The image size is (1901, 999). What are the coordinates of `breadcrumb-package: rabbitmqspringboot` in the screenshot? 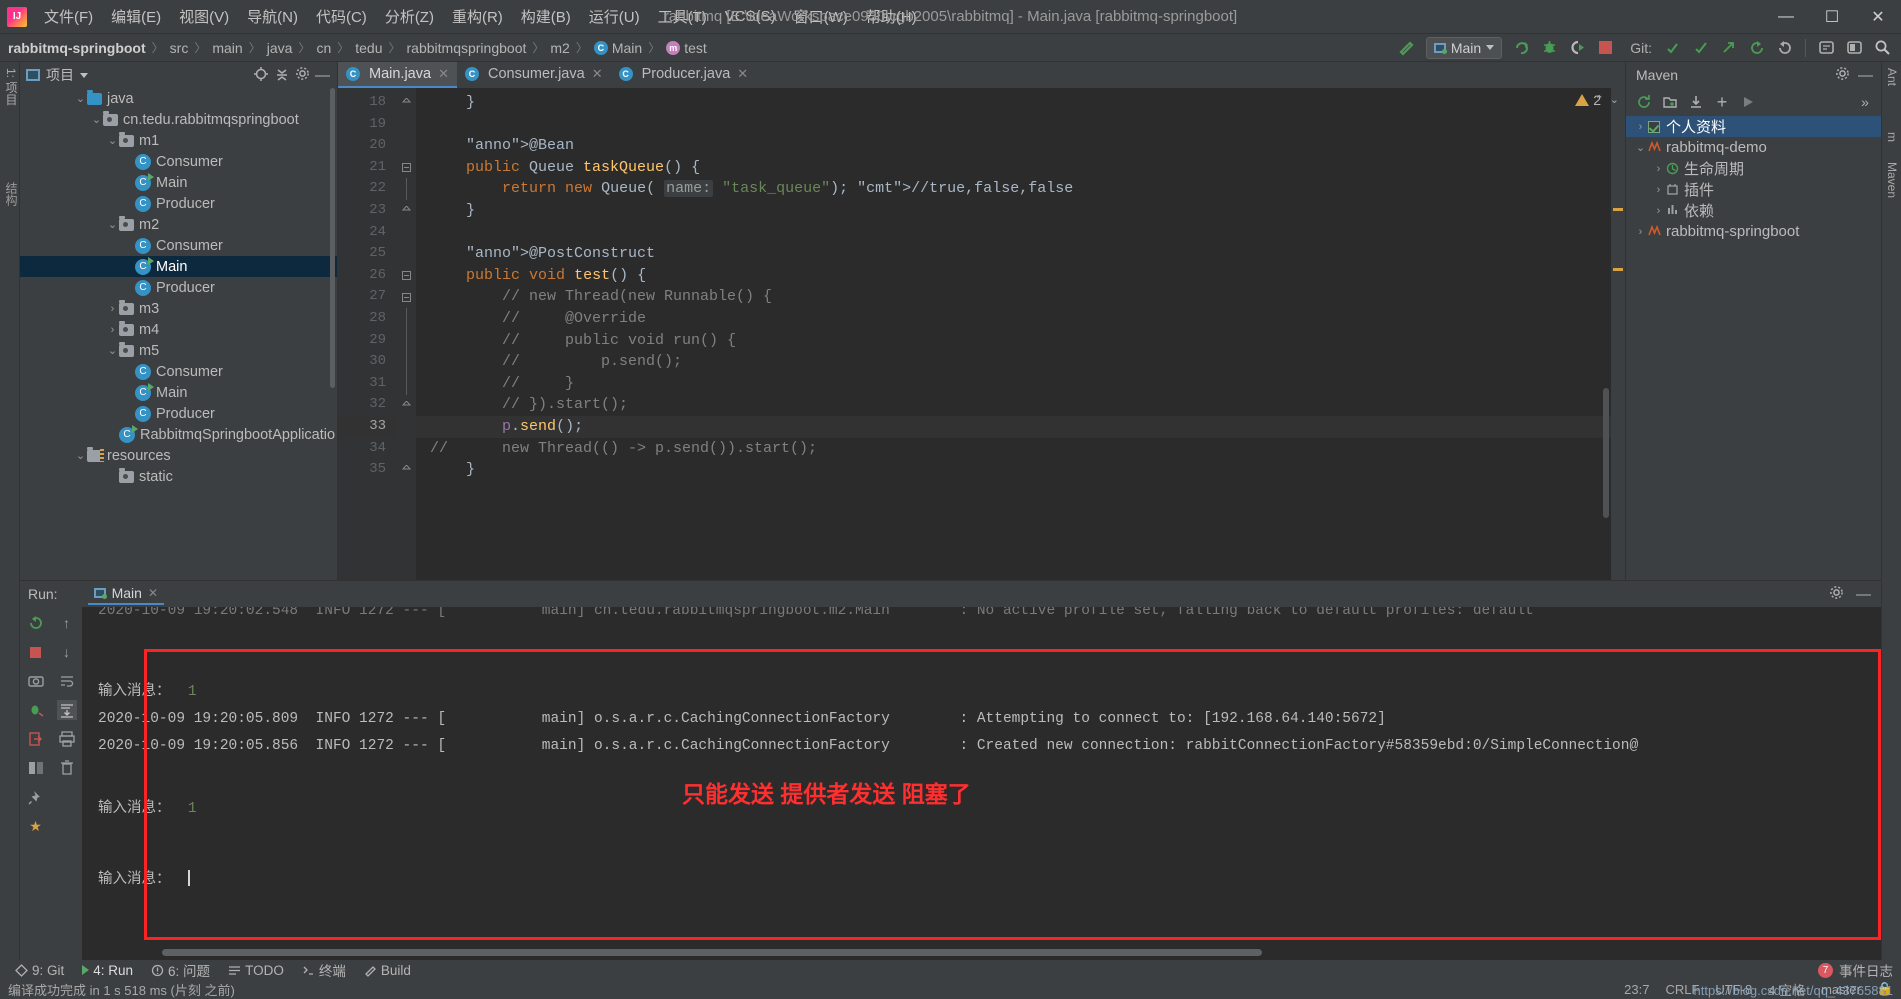 It's located at (467, 48).